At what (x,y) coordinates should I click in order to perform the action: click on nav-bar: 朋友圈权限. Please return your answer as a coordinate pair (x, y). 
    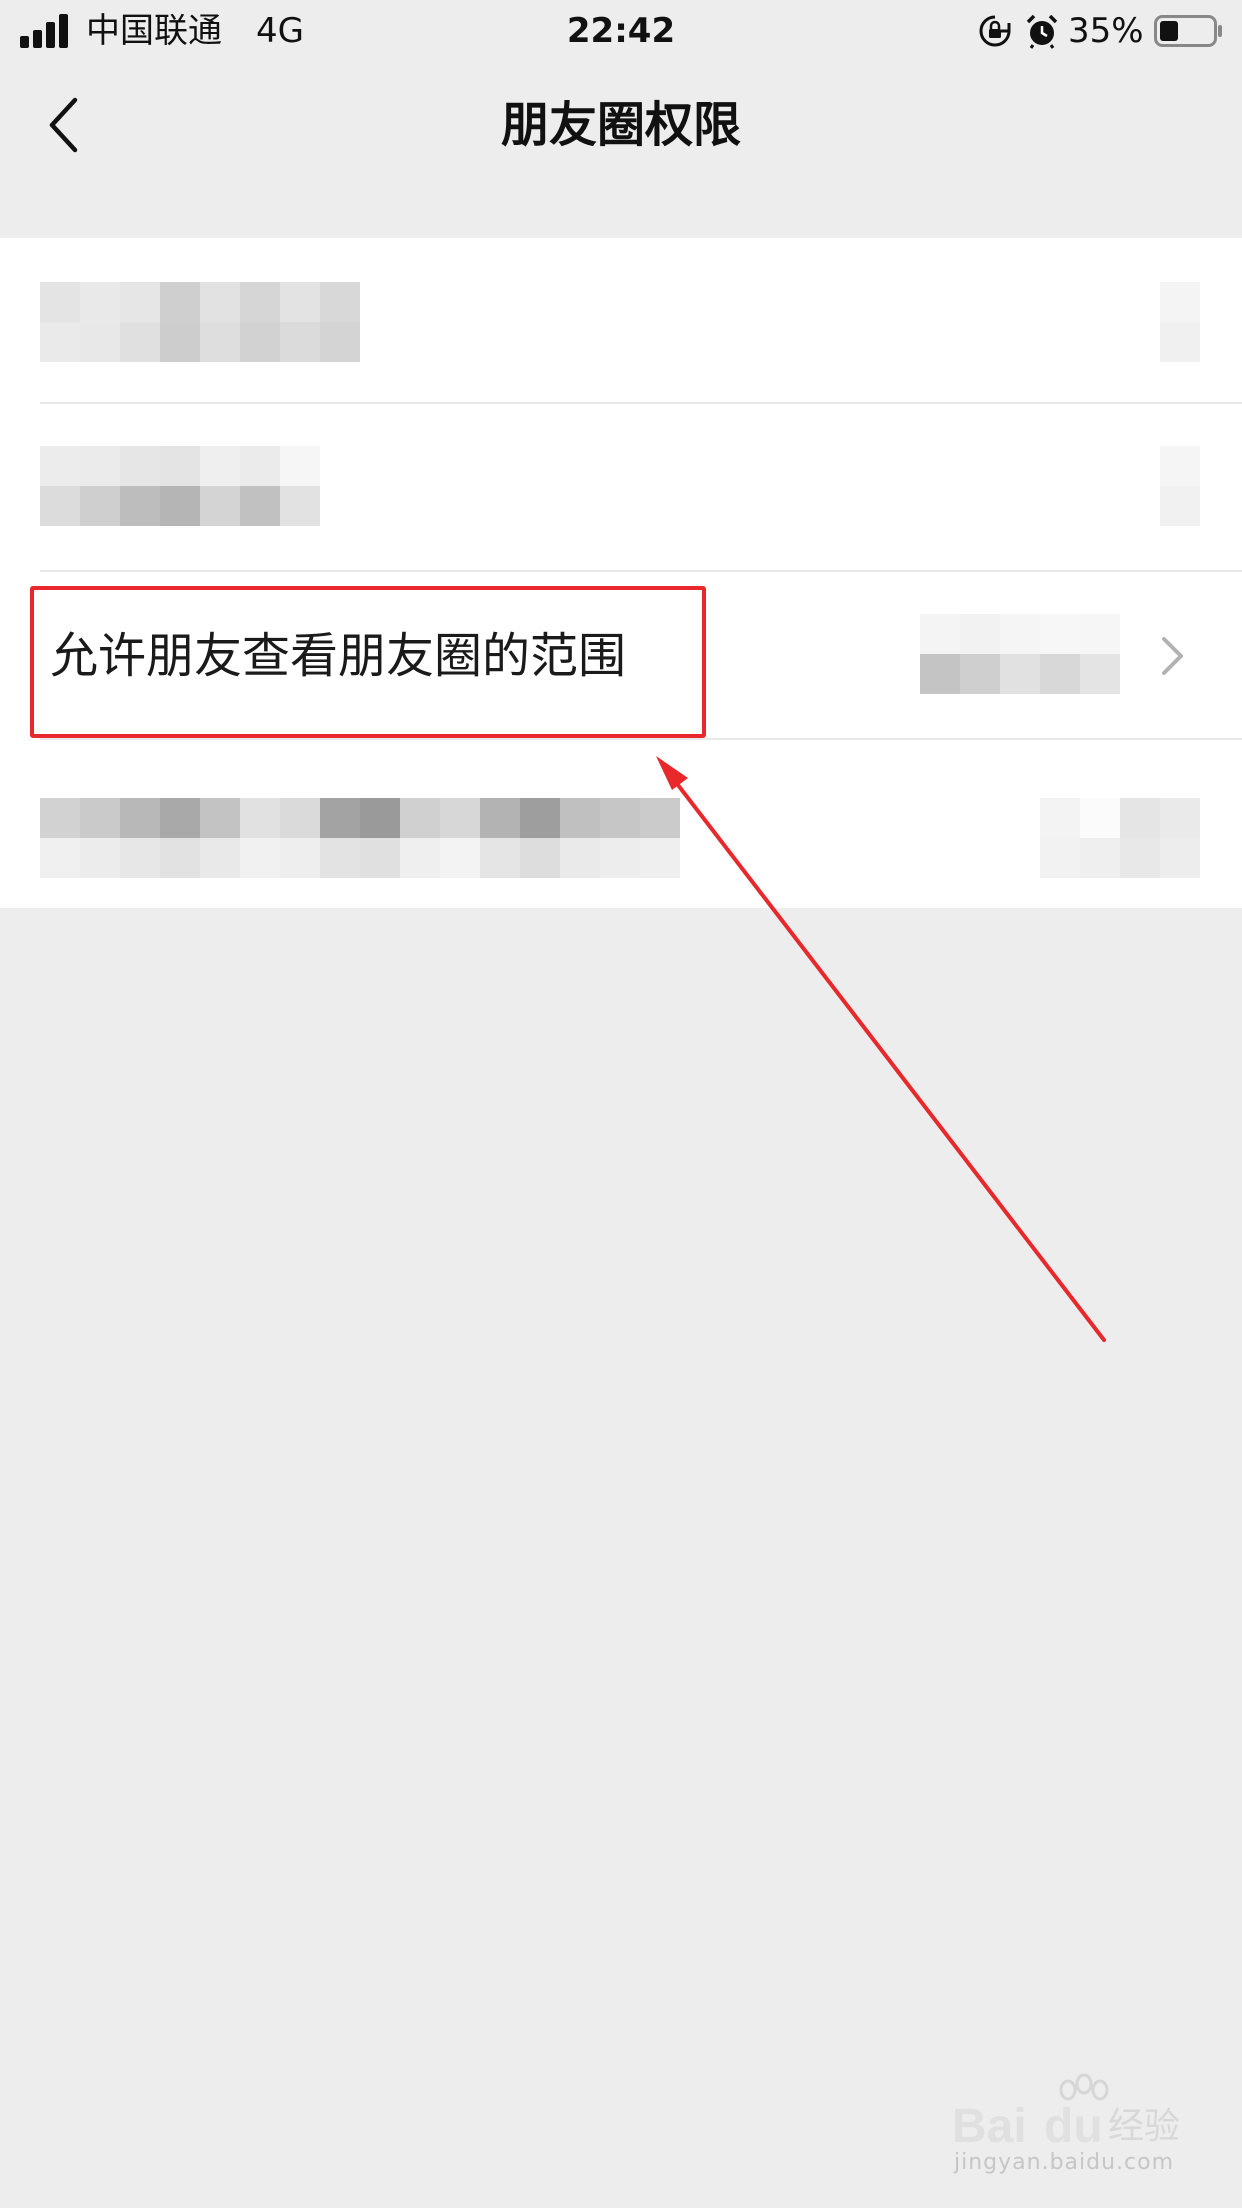
    Looking at the image, I should click on (621, 127).